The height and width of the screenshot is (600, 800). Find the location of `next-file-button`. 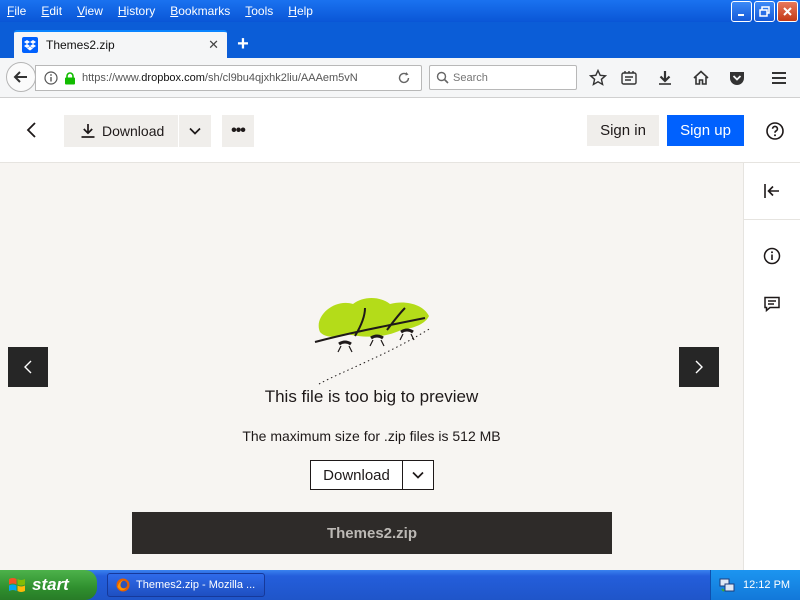

next-file-button is located at coordinates (699, 367).